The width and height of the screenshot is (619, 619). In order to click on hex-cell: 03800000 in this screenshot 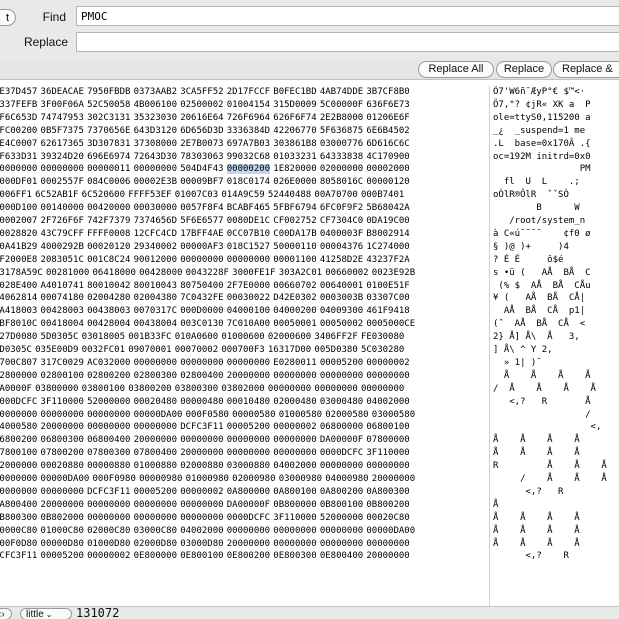, I will do `click(56, 389)`.